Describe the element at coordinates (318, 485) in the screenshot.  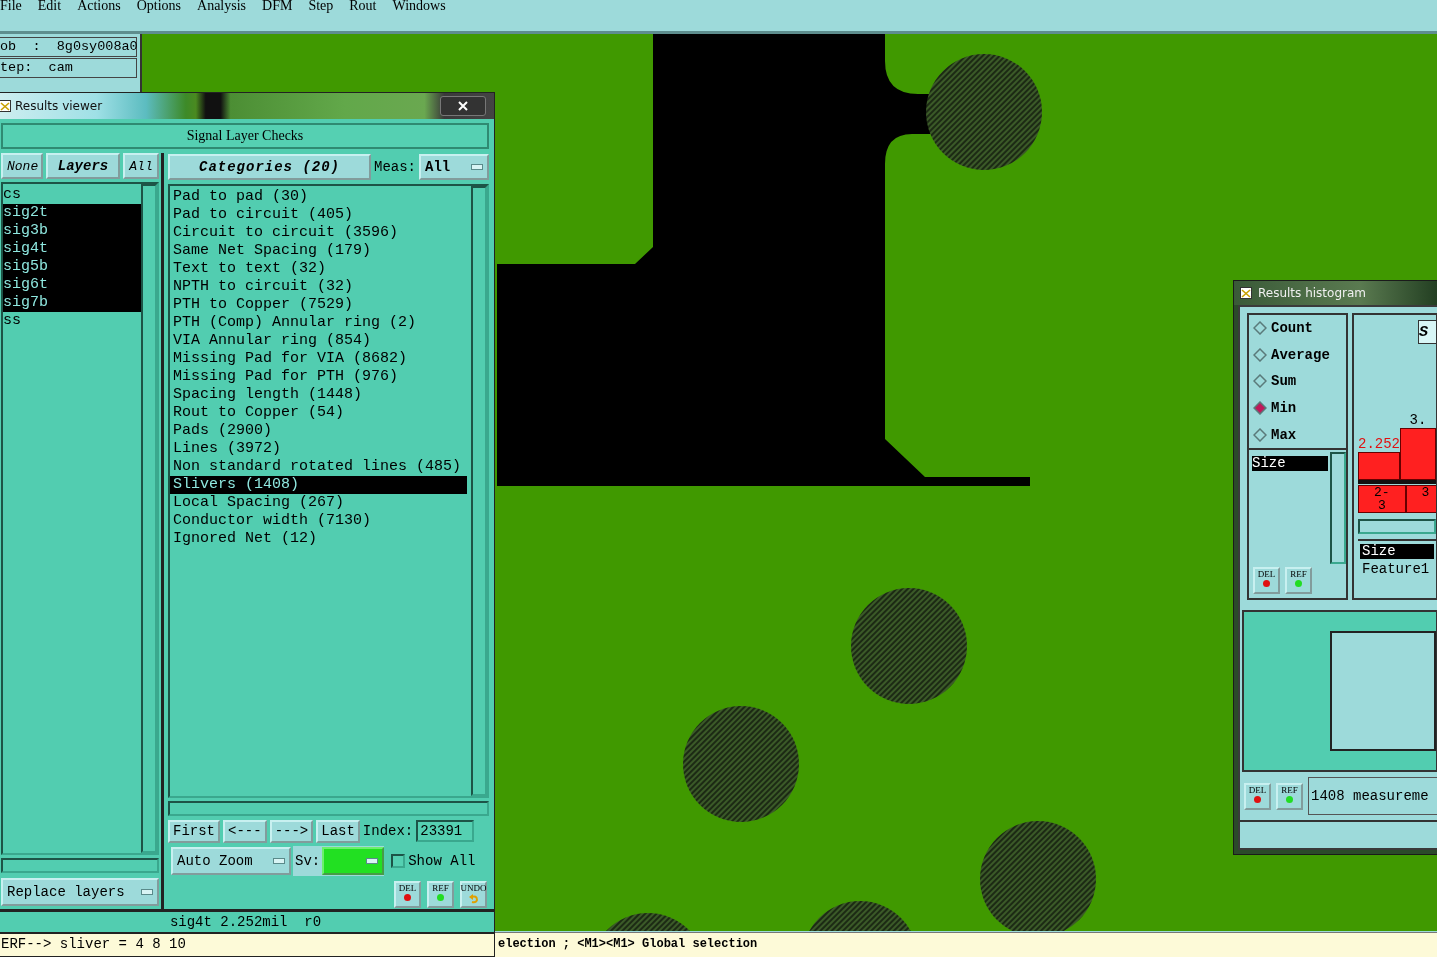
I see `category-item: Slivers (1408)` at that location.